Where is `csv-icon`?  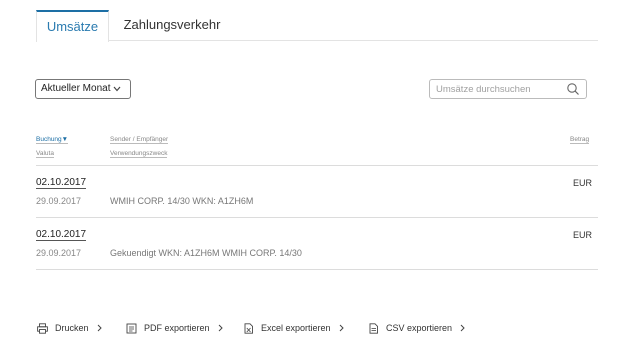 csv-icon is located at coordinates (373, 328).